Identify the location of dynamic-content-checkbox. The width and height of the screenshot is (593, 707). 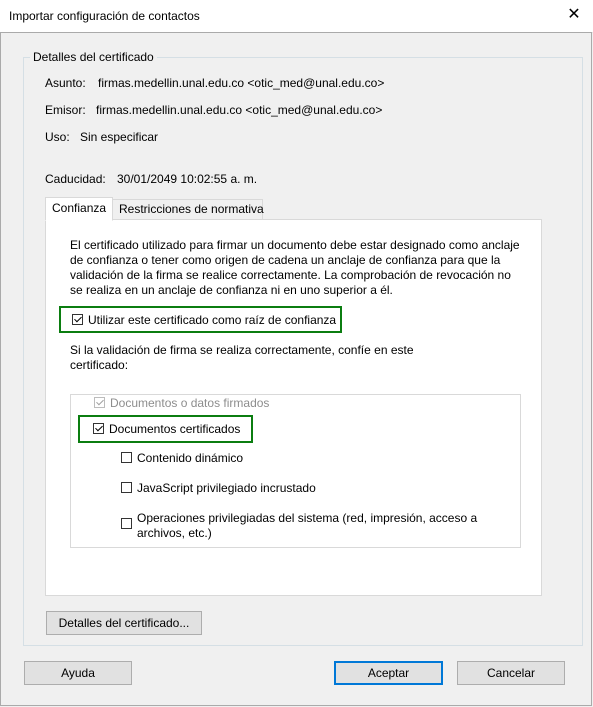
(126, 457).